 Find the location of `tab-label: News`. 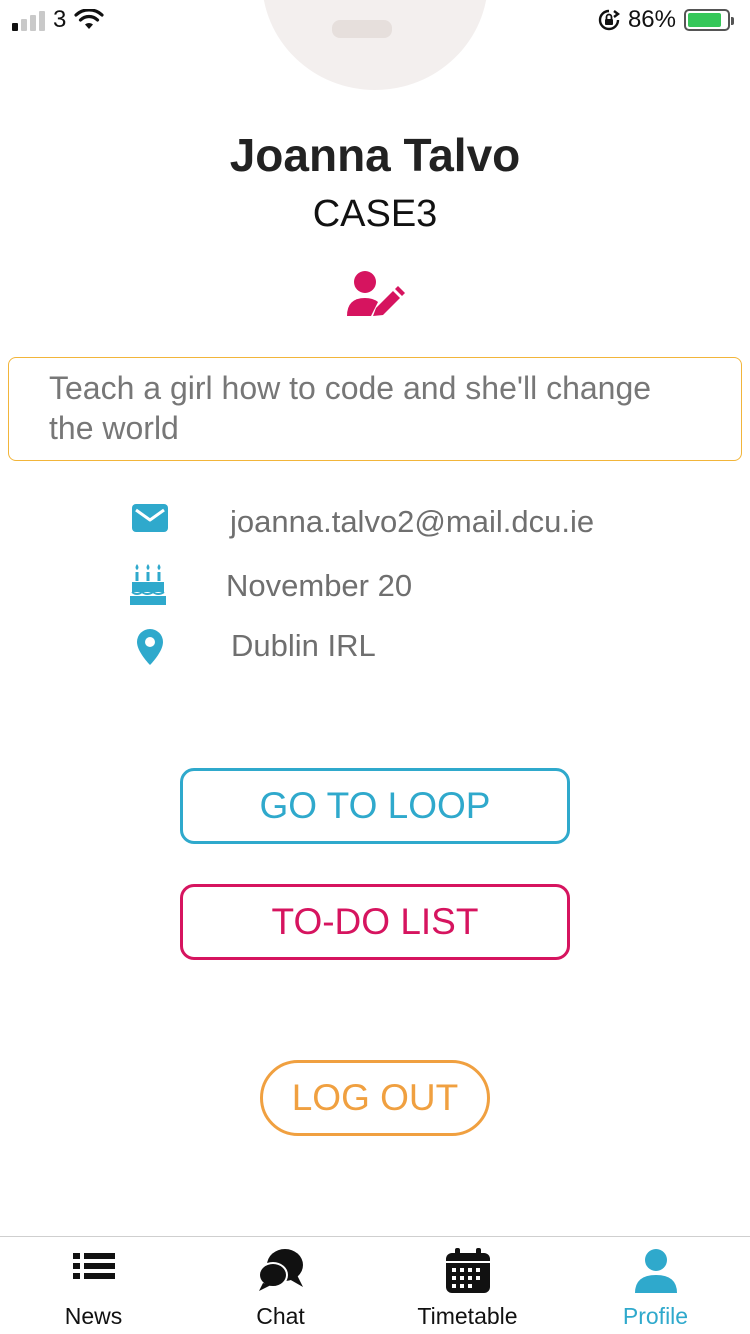

tab-label: News is located at coordinates (93, 1316).